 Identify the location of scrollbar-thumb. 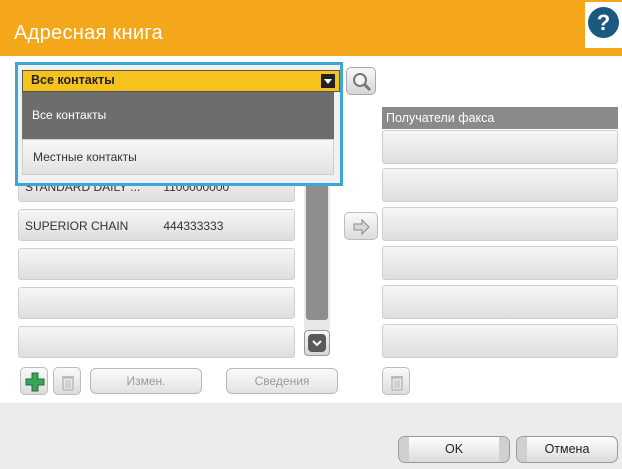
(317, 245).